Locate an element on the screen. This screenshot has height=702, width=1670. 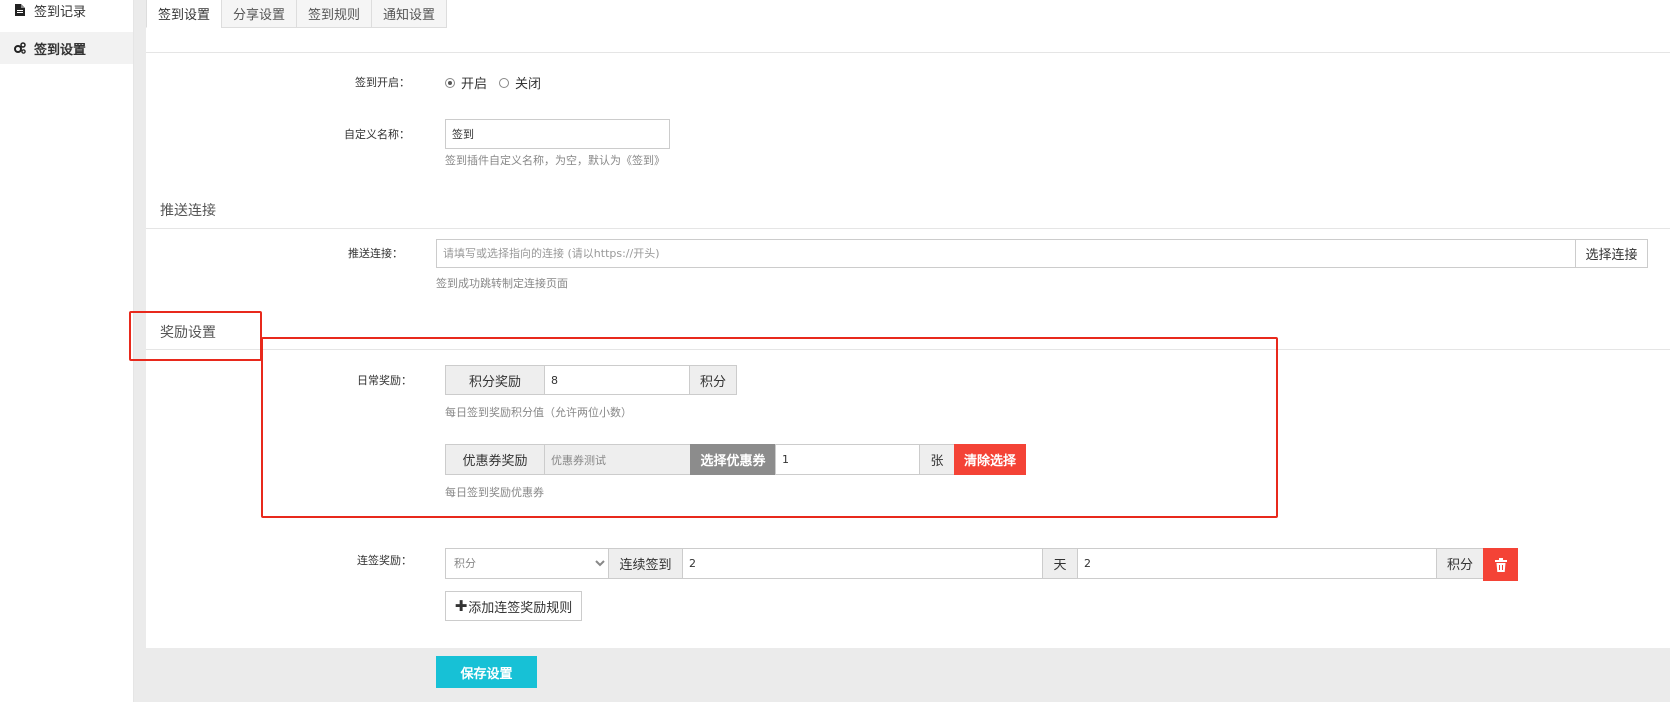
streak-days-input is located at coordinates (862, 563).